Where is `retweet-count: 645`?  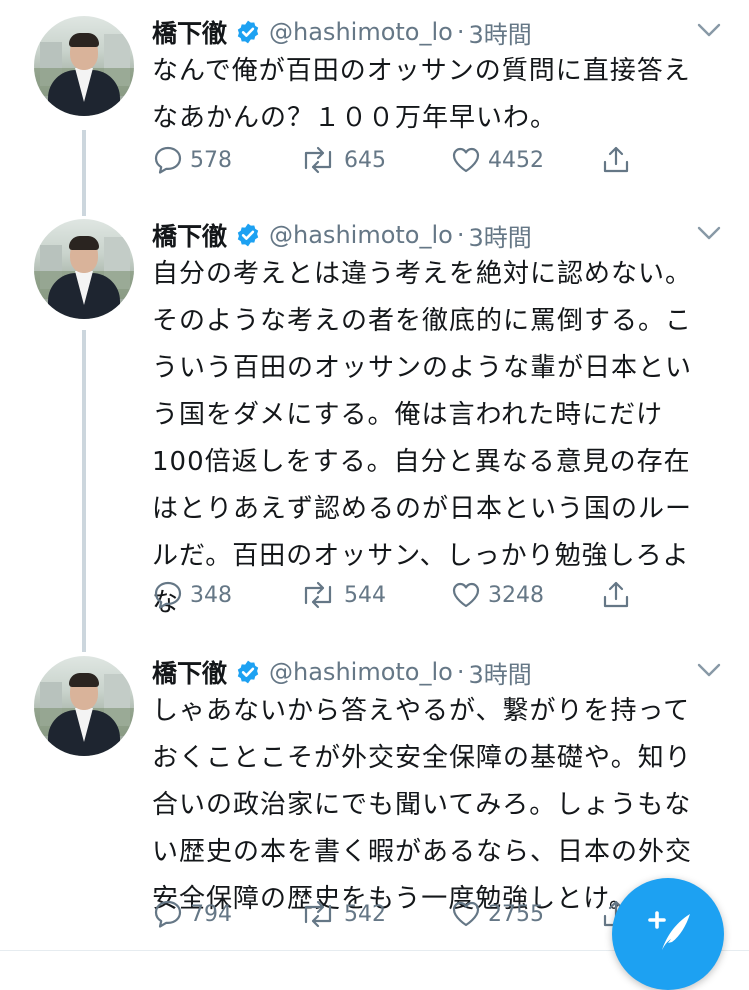
retweet-count: 645 is located at coordinates (365, 160).